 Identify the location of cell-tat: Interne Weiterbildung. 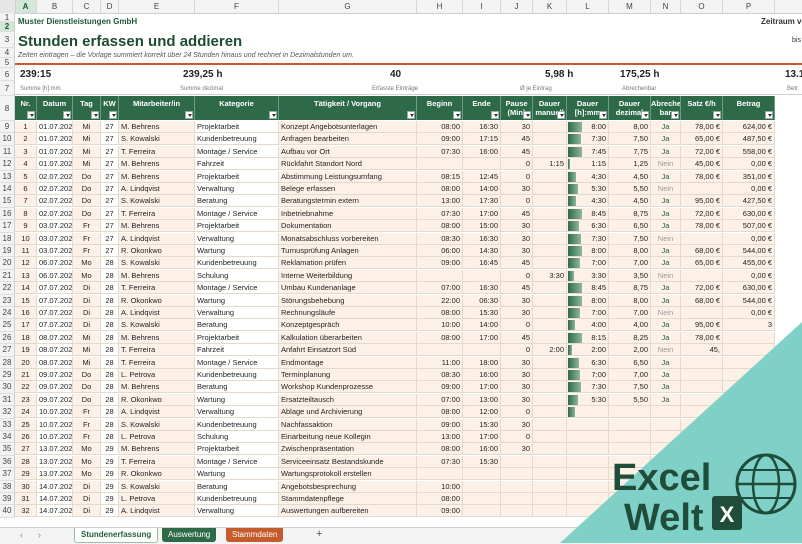
(348, 275).